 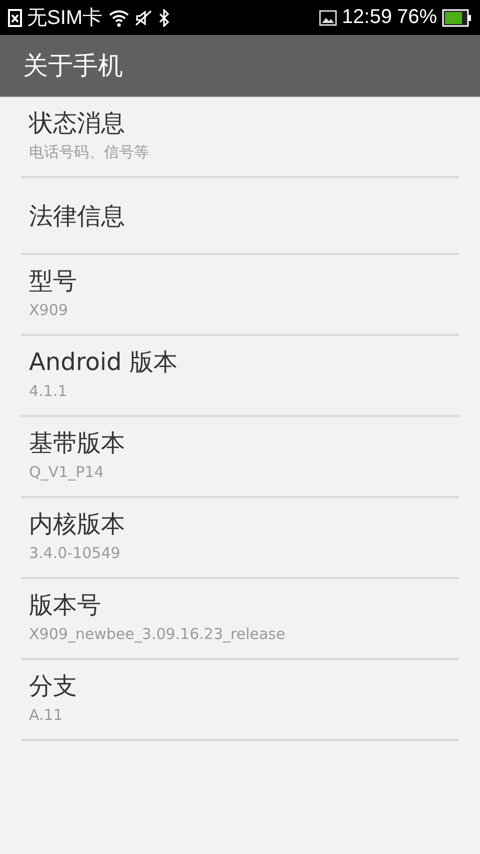 What do you see at coordinates (240, 700) in the screenshot?
I see `settings-item: 分支 A.11` at bounding box center [240, 700].